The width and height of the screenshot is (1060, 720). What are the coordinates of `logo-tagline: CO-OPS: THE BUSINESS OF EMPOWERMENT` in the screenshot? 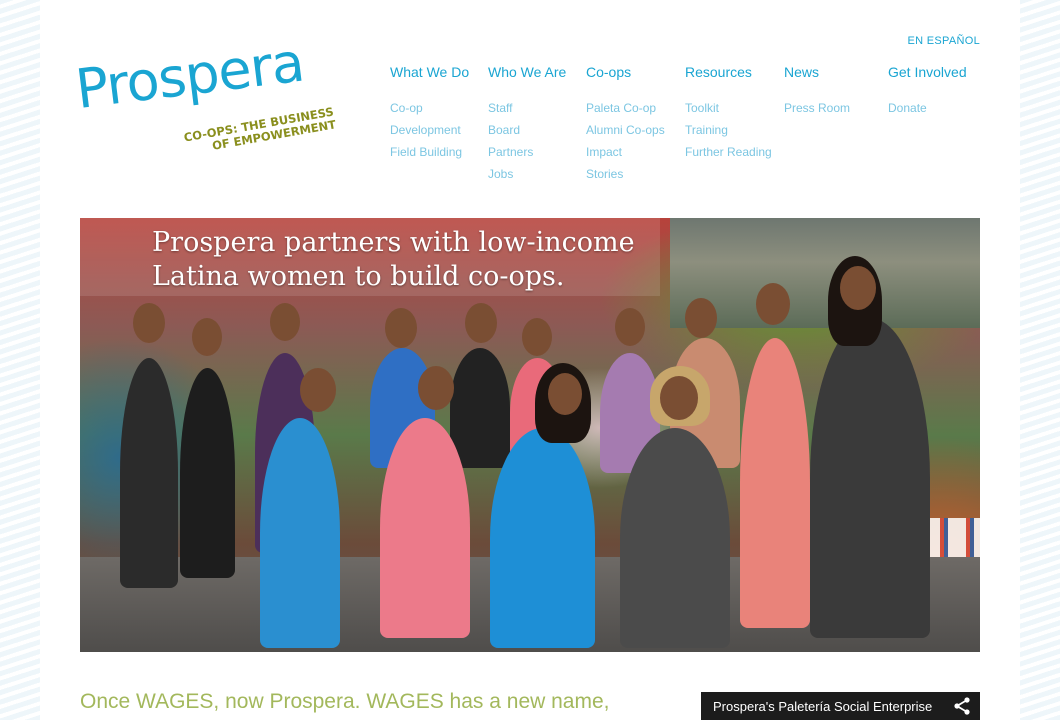 It's located at (259, 128).